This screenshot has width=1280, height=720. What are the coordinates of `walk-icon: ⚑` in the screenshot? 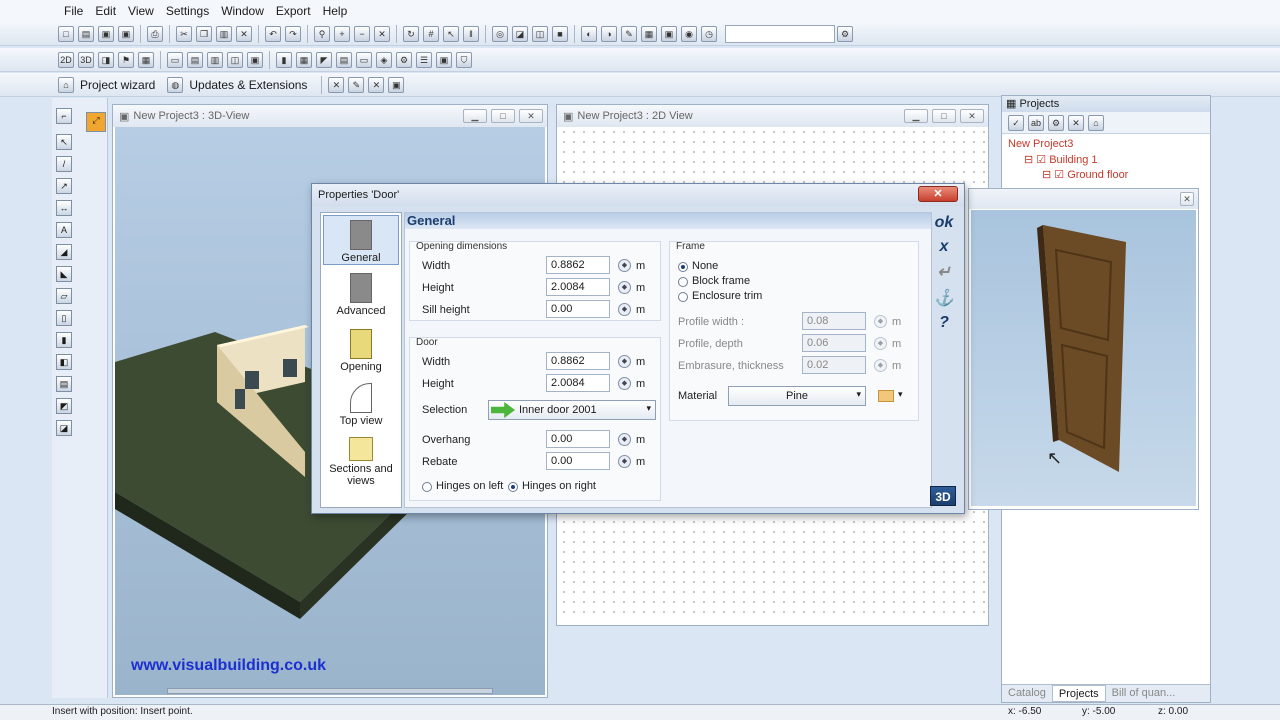 It's located at (126, 59).